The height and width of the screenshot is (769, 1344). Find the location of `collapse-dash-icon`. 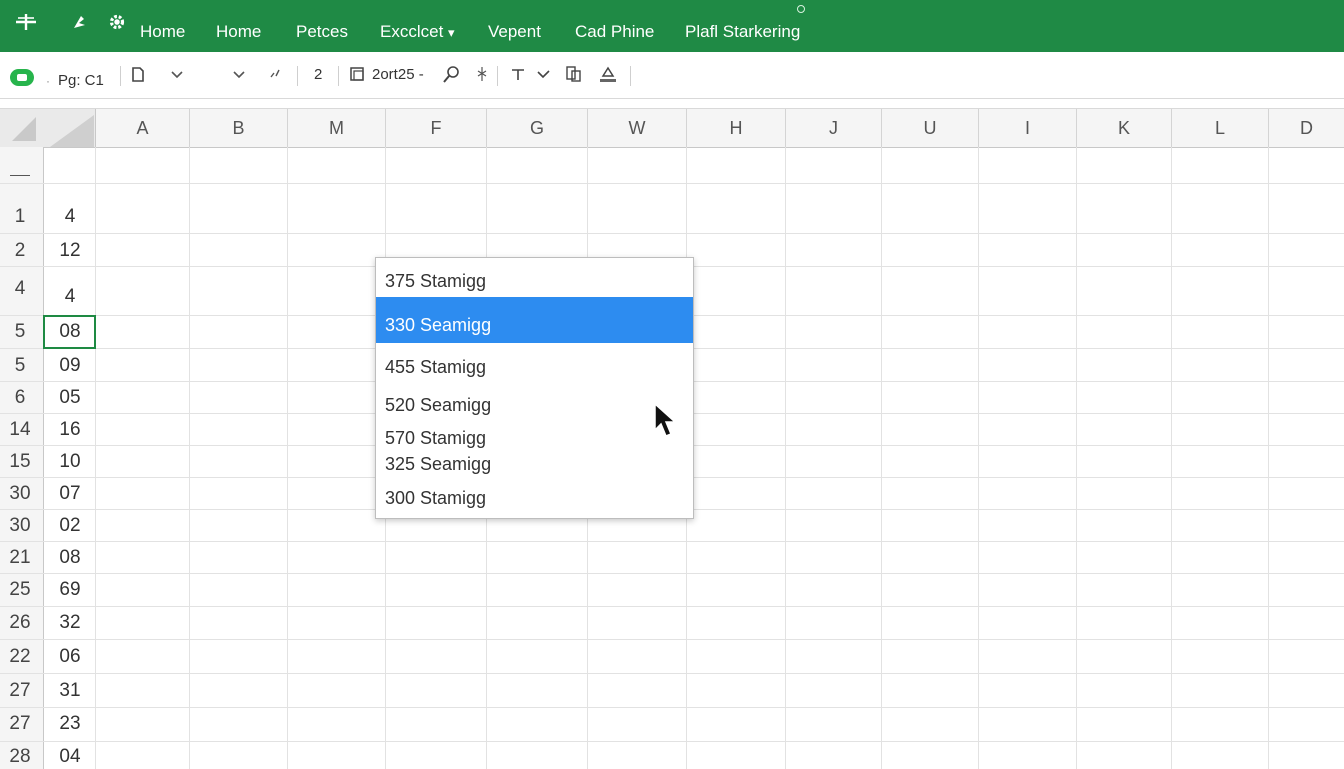

collapse-dash-icon is located at coordinates (20, 175).